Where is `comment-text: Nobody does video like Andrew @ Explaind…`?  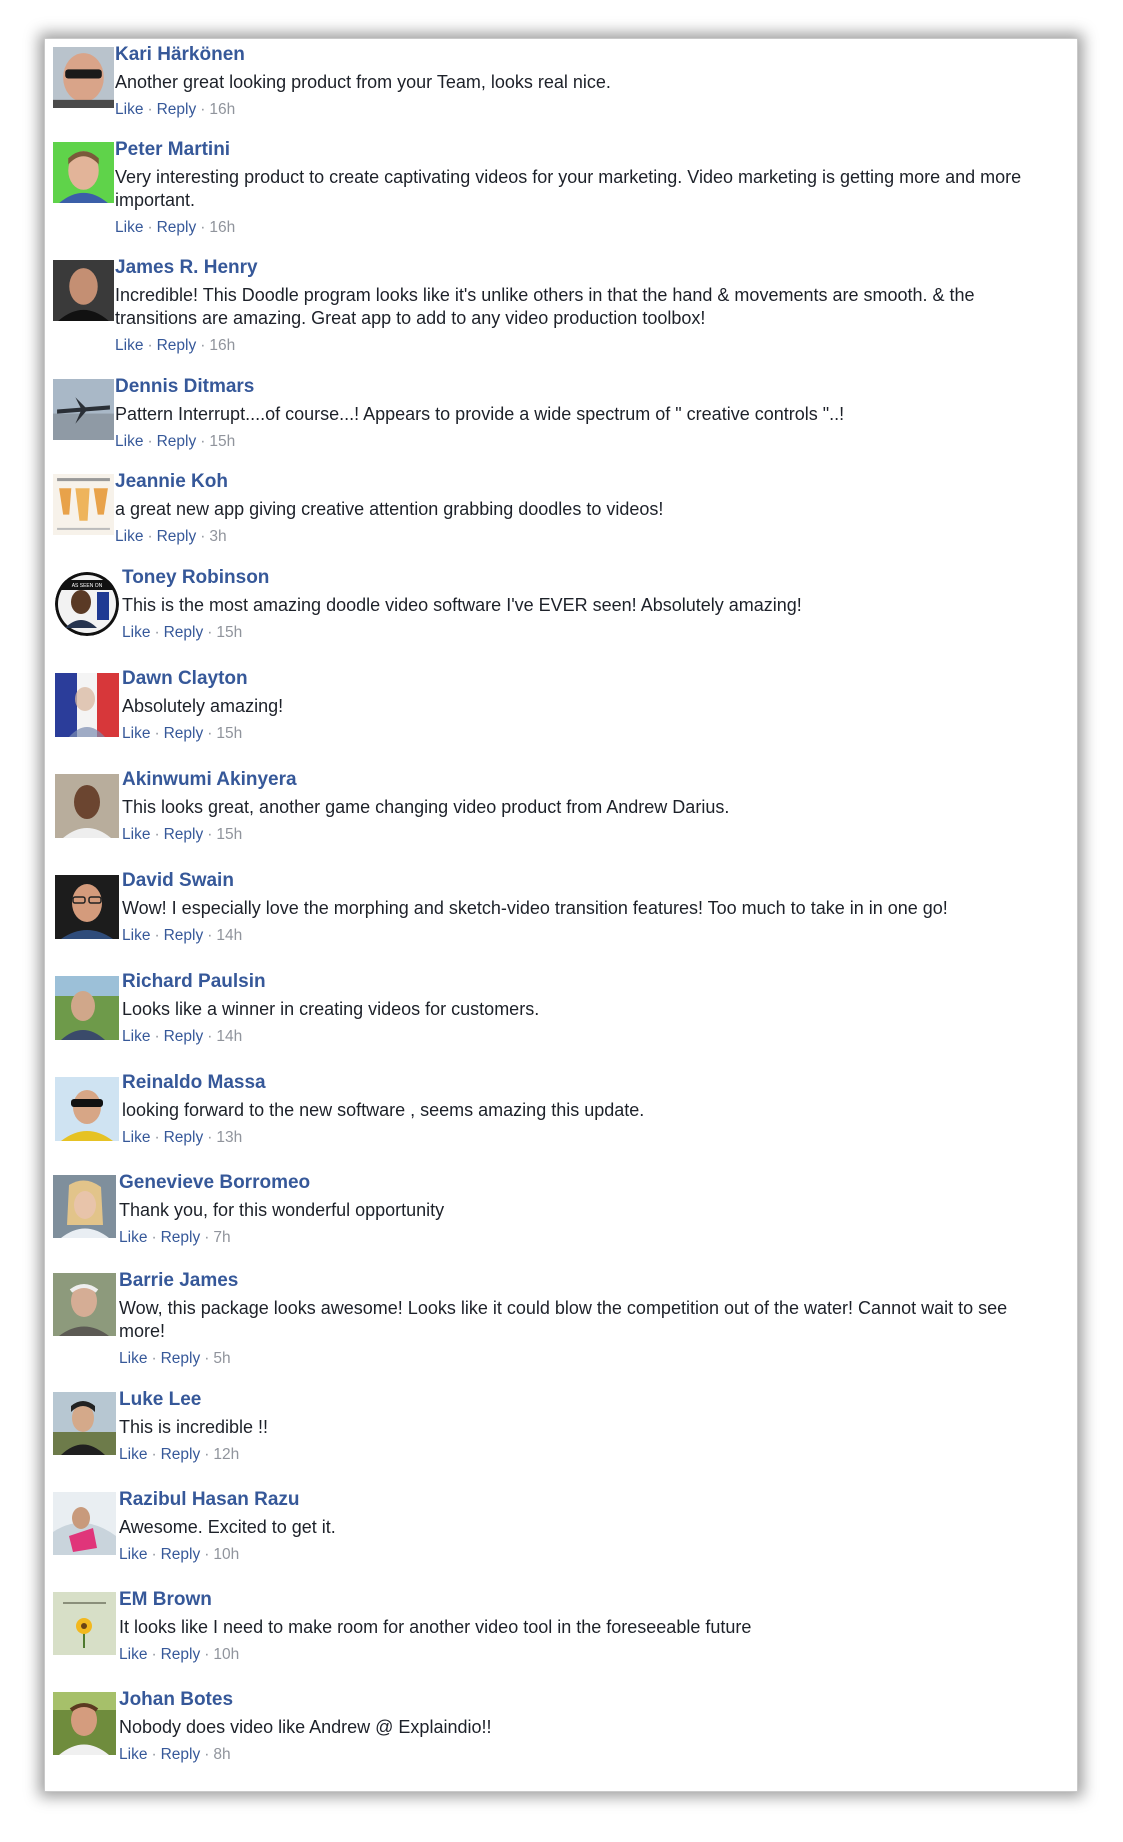
comment-text: Nobody does video like Andrew @ Explaind… is located at coordinates (305, 1727).